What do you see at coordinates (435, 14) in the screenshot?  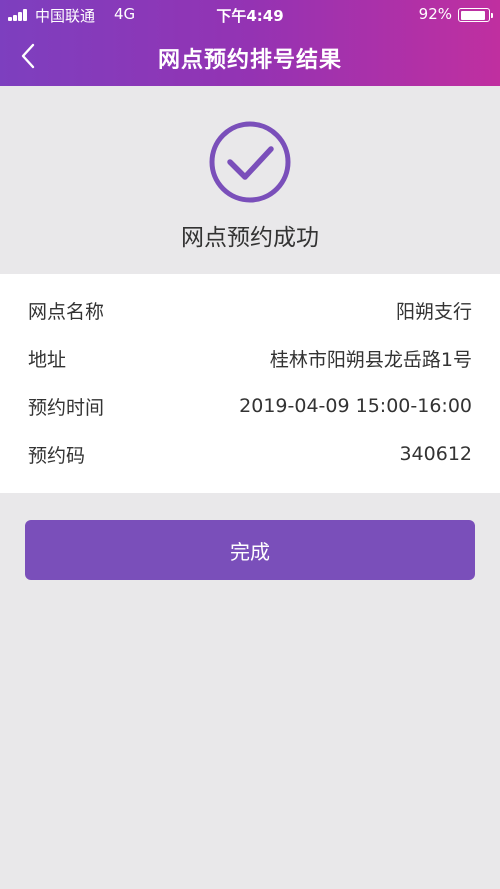 I see `battery-percent: 92%` at bounding box center [435, 14].